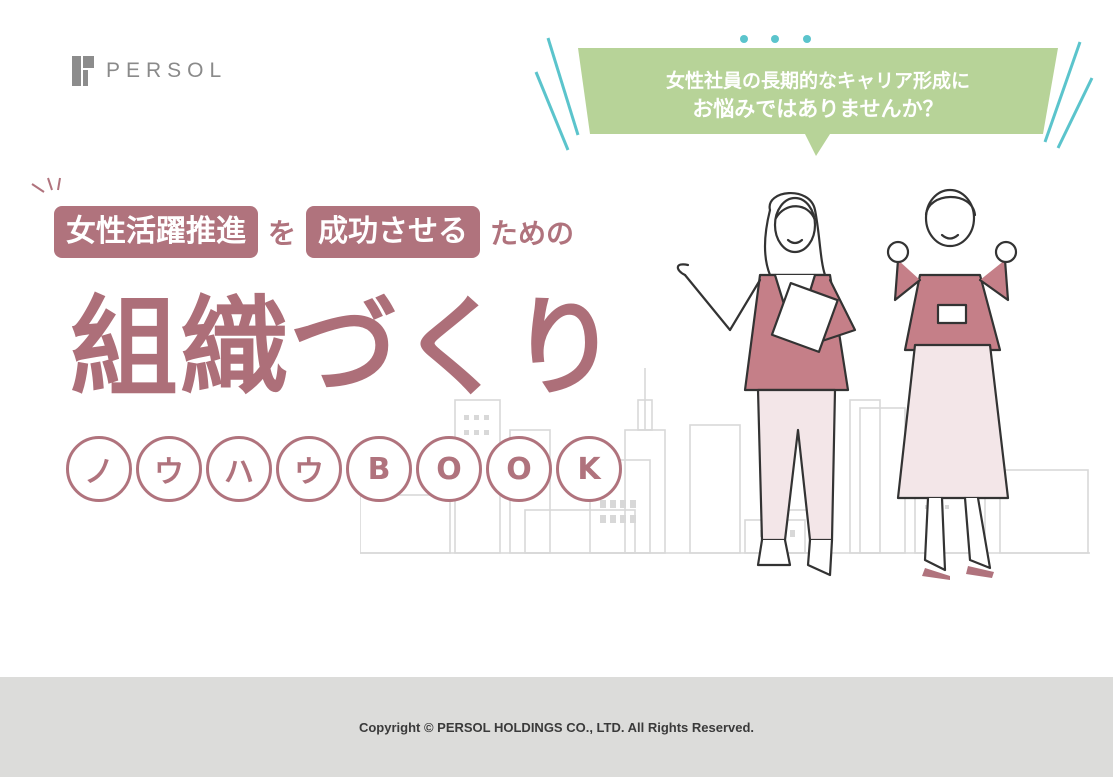 This screenshot has width=1113, height=777. Describe the element at coordinates (379, 469) in the screenshot. I see `book-letter: B` at that location.